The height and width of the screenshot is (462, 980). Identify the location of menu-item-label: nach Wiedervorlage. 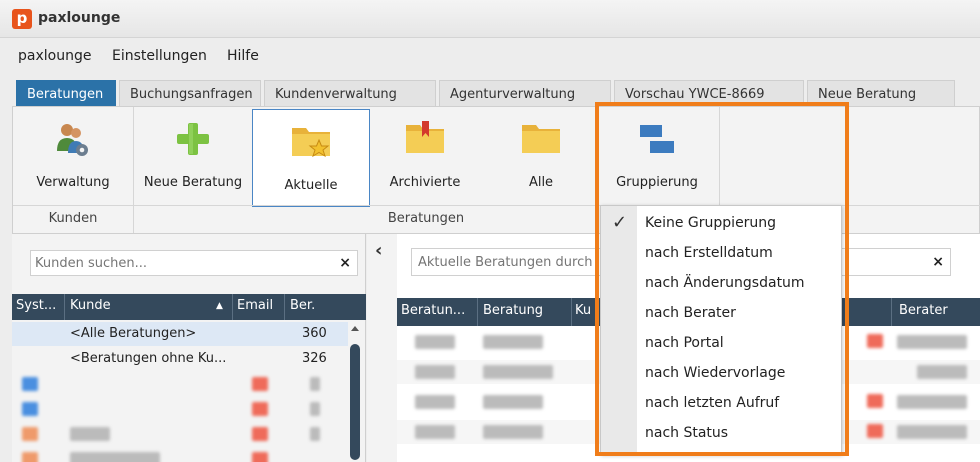
(715, 373).